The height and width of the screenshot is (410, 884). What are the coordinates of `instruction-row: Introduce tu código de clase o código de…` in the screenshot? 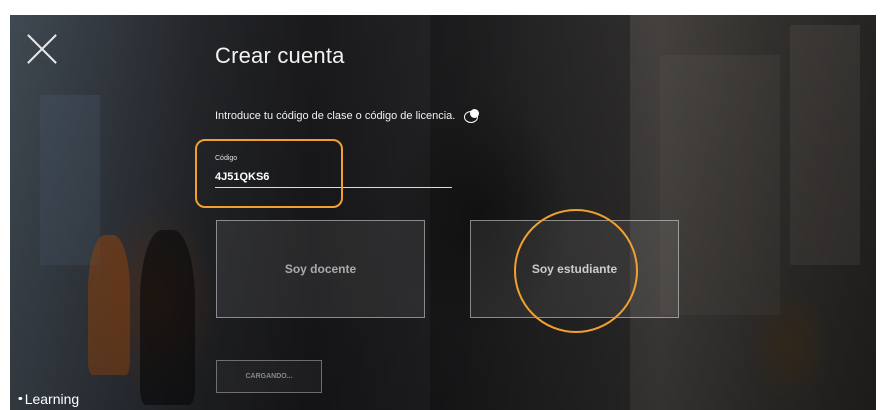 It's located at (347, 116).